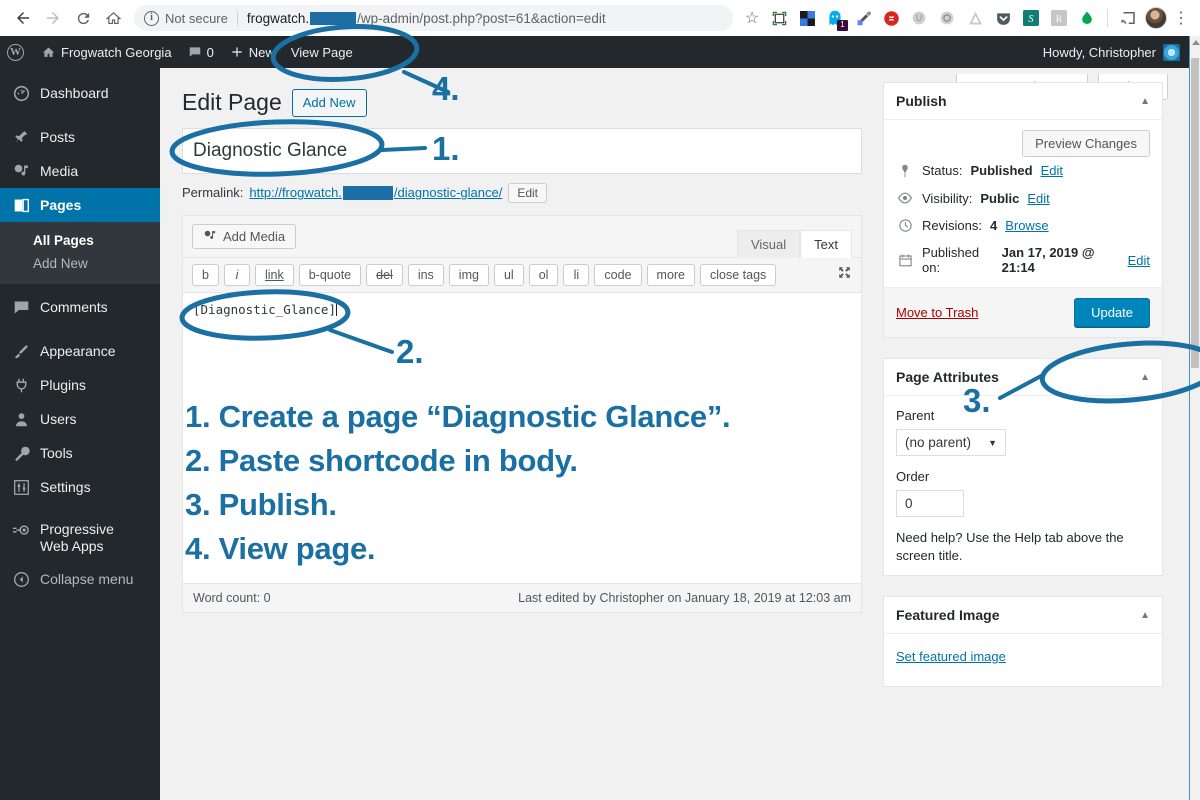  Describe the element at coordinates (1196, 42) in the screenshot. I see `scroll-up-arrow-icon` at that location.